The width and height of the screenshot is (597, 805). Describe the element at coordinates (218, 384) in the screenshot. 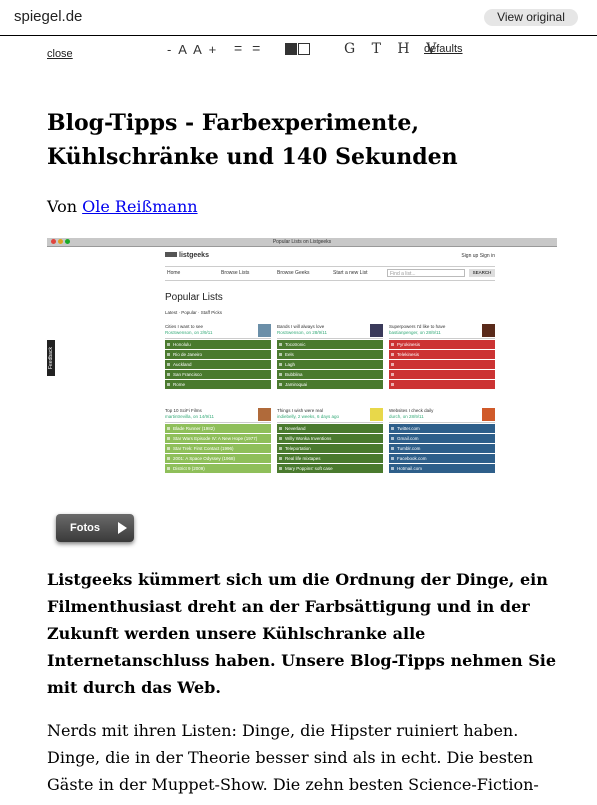

I see `list-card-row: Rome` at that location.